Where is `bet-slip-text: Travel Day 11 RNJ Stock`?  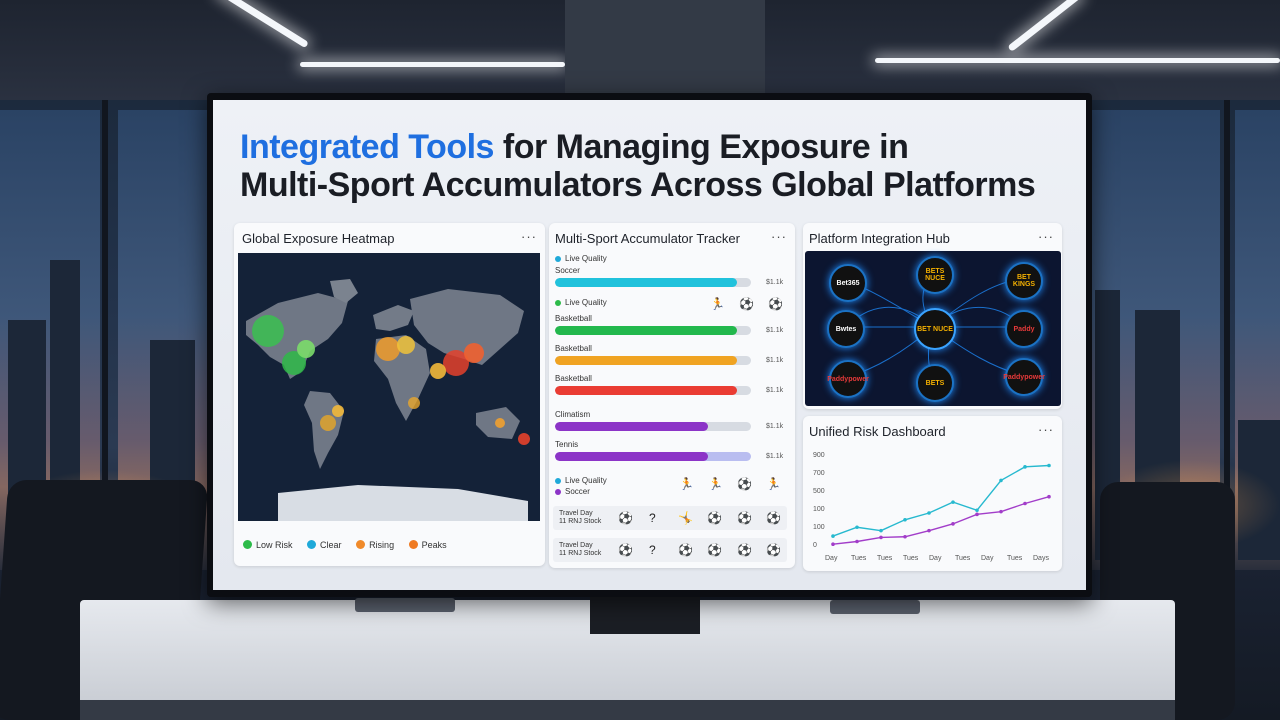
bet-slip-text: Travel Day 11 RNJ Stock is located at coordinates (580, 517).